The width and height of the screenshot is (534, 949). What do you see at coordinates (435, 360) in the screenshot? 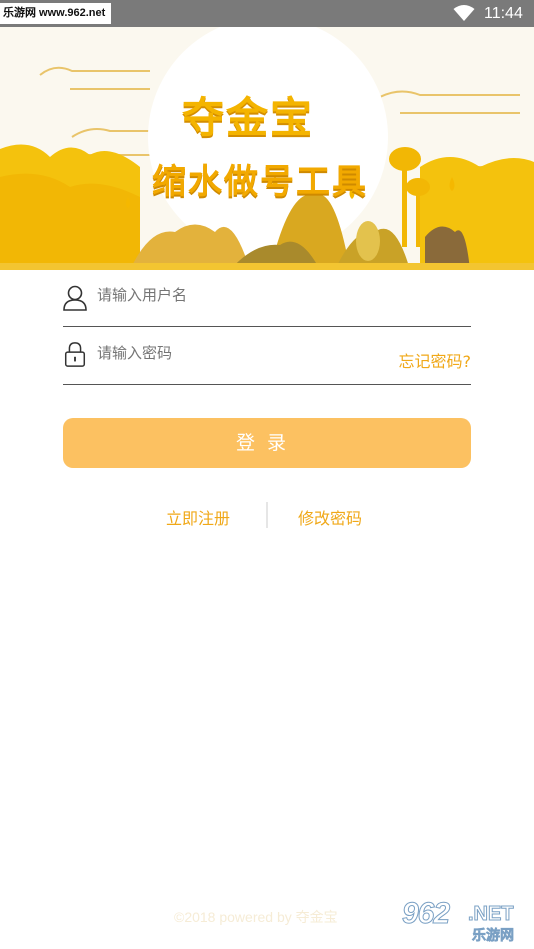
I see `forgot-password-link: 忘记密码?` at bounding box center [435, 360].